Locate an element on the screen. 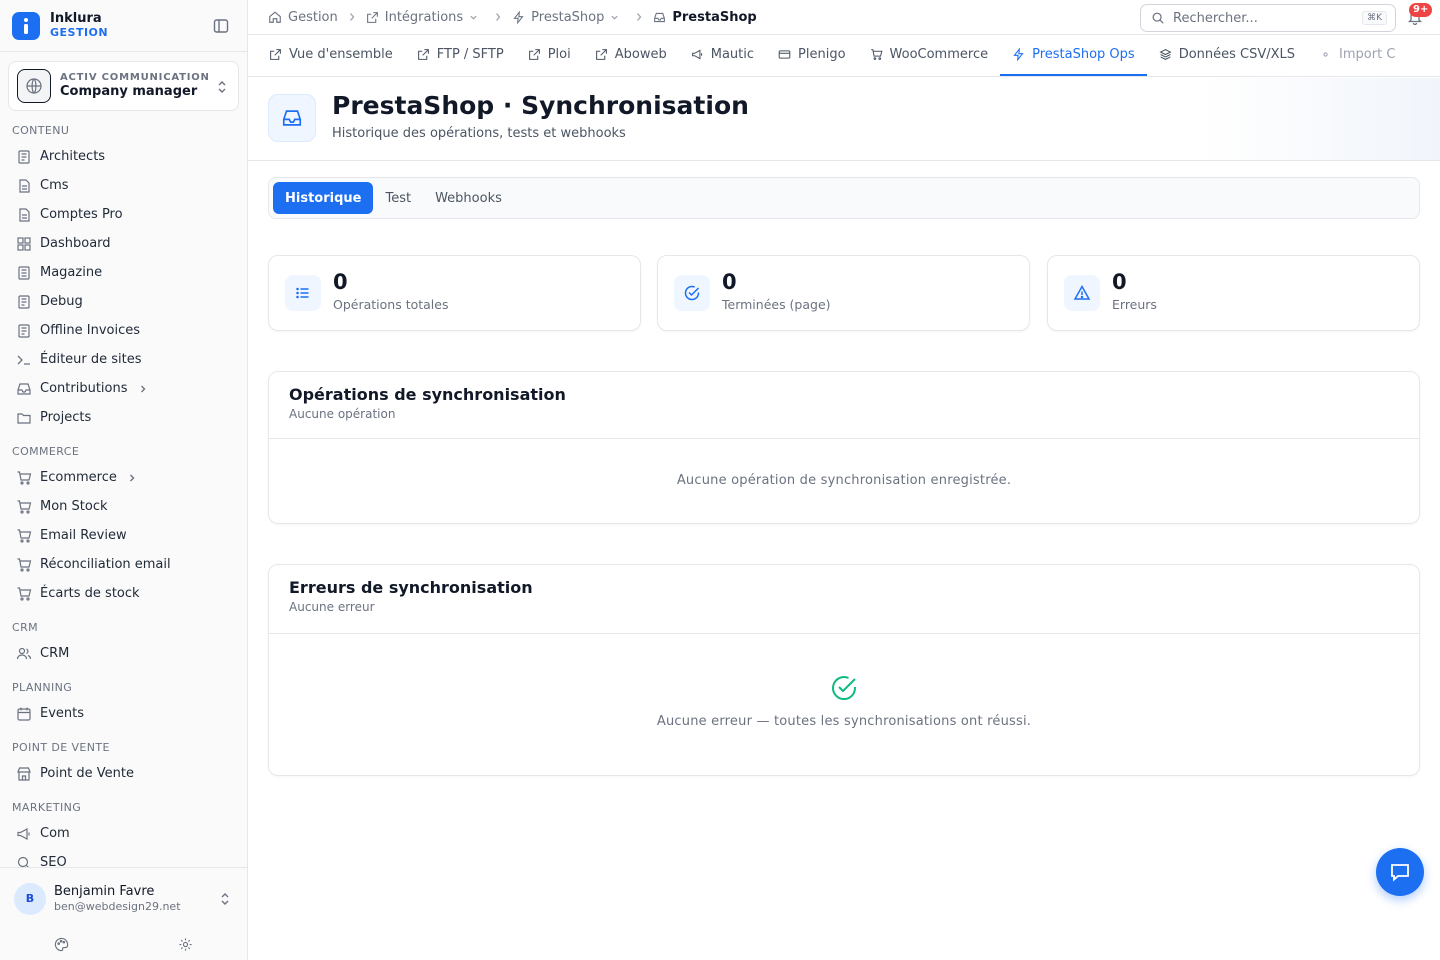  sidebar-item-ecarts-de-stock: Écarts de stock is located at coordinates (123, 593).